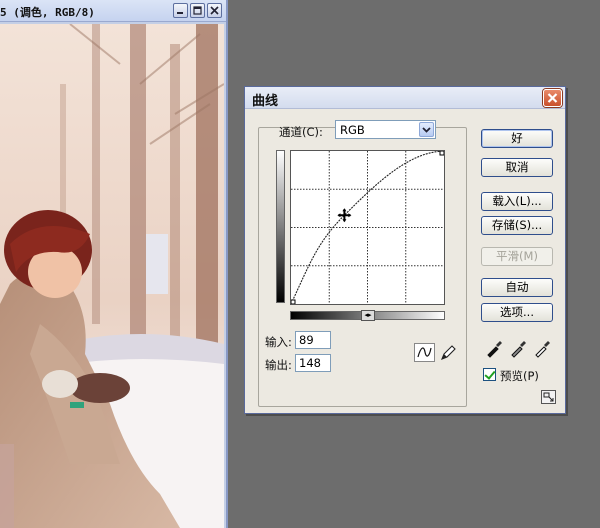  What do you see at coordinates (405, 98) in the screenshot?
I see `dialog-titlebar: 曲线` at bounding box center [405, 98].